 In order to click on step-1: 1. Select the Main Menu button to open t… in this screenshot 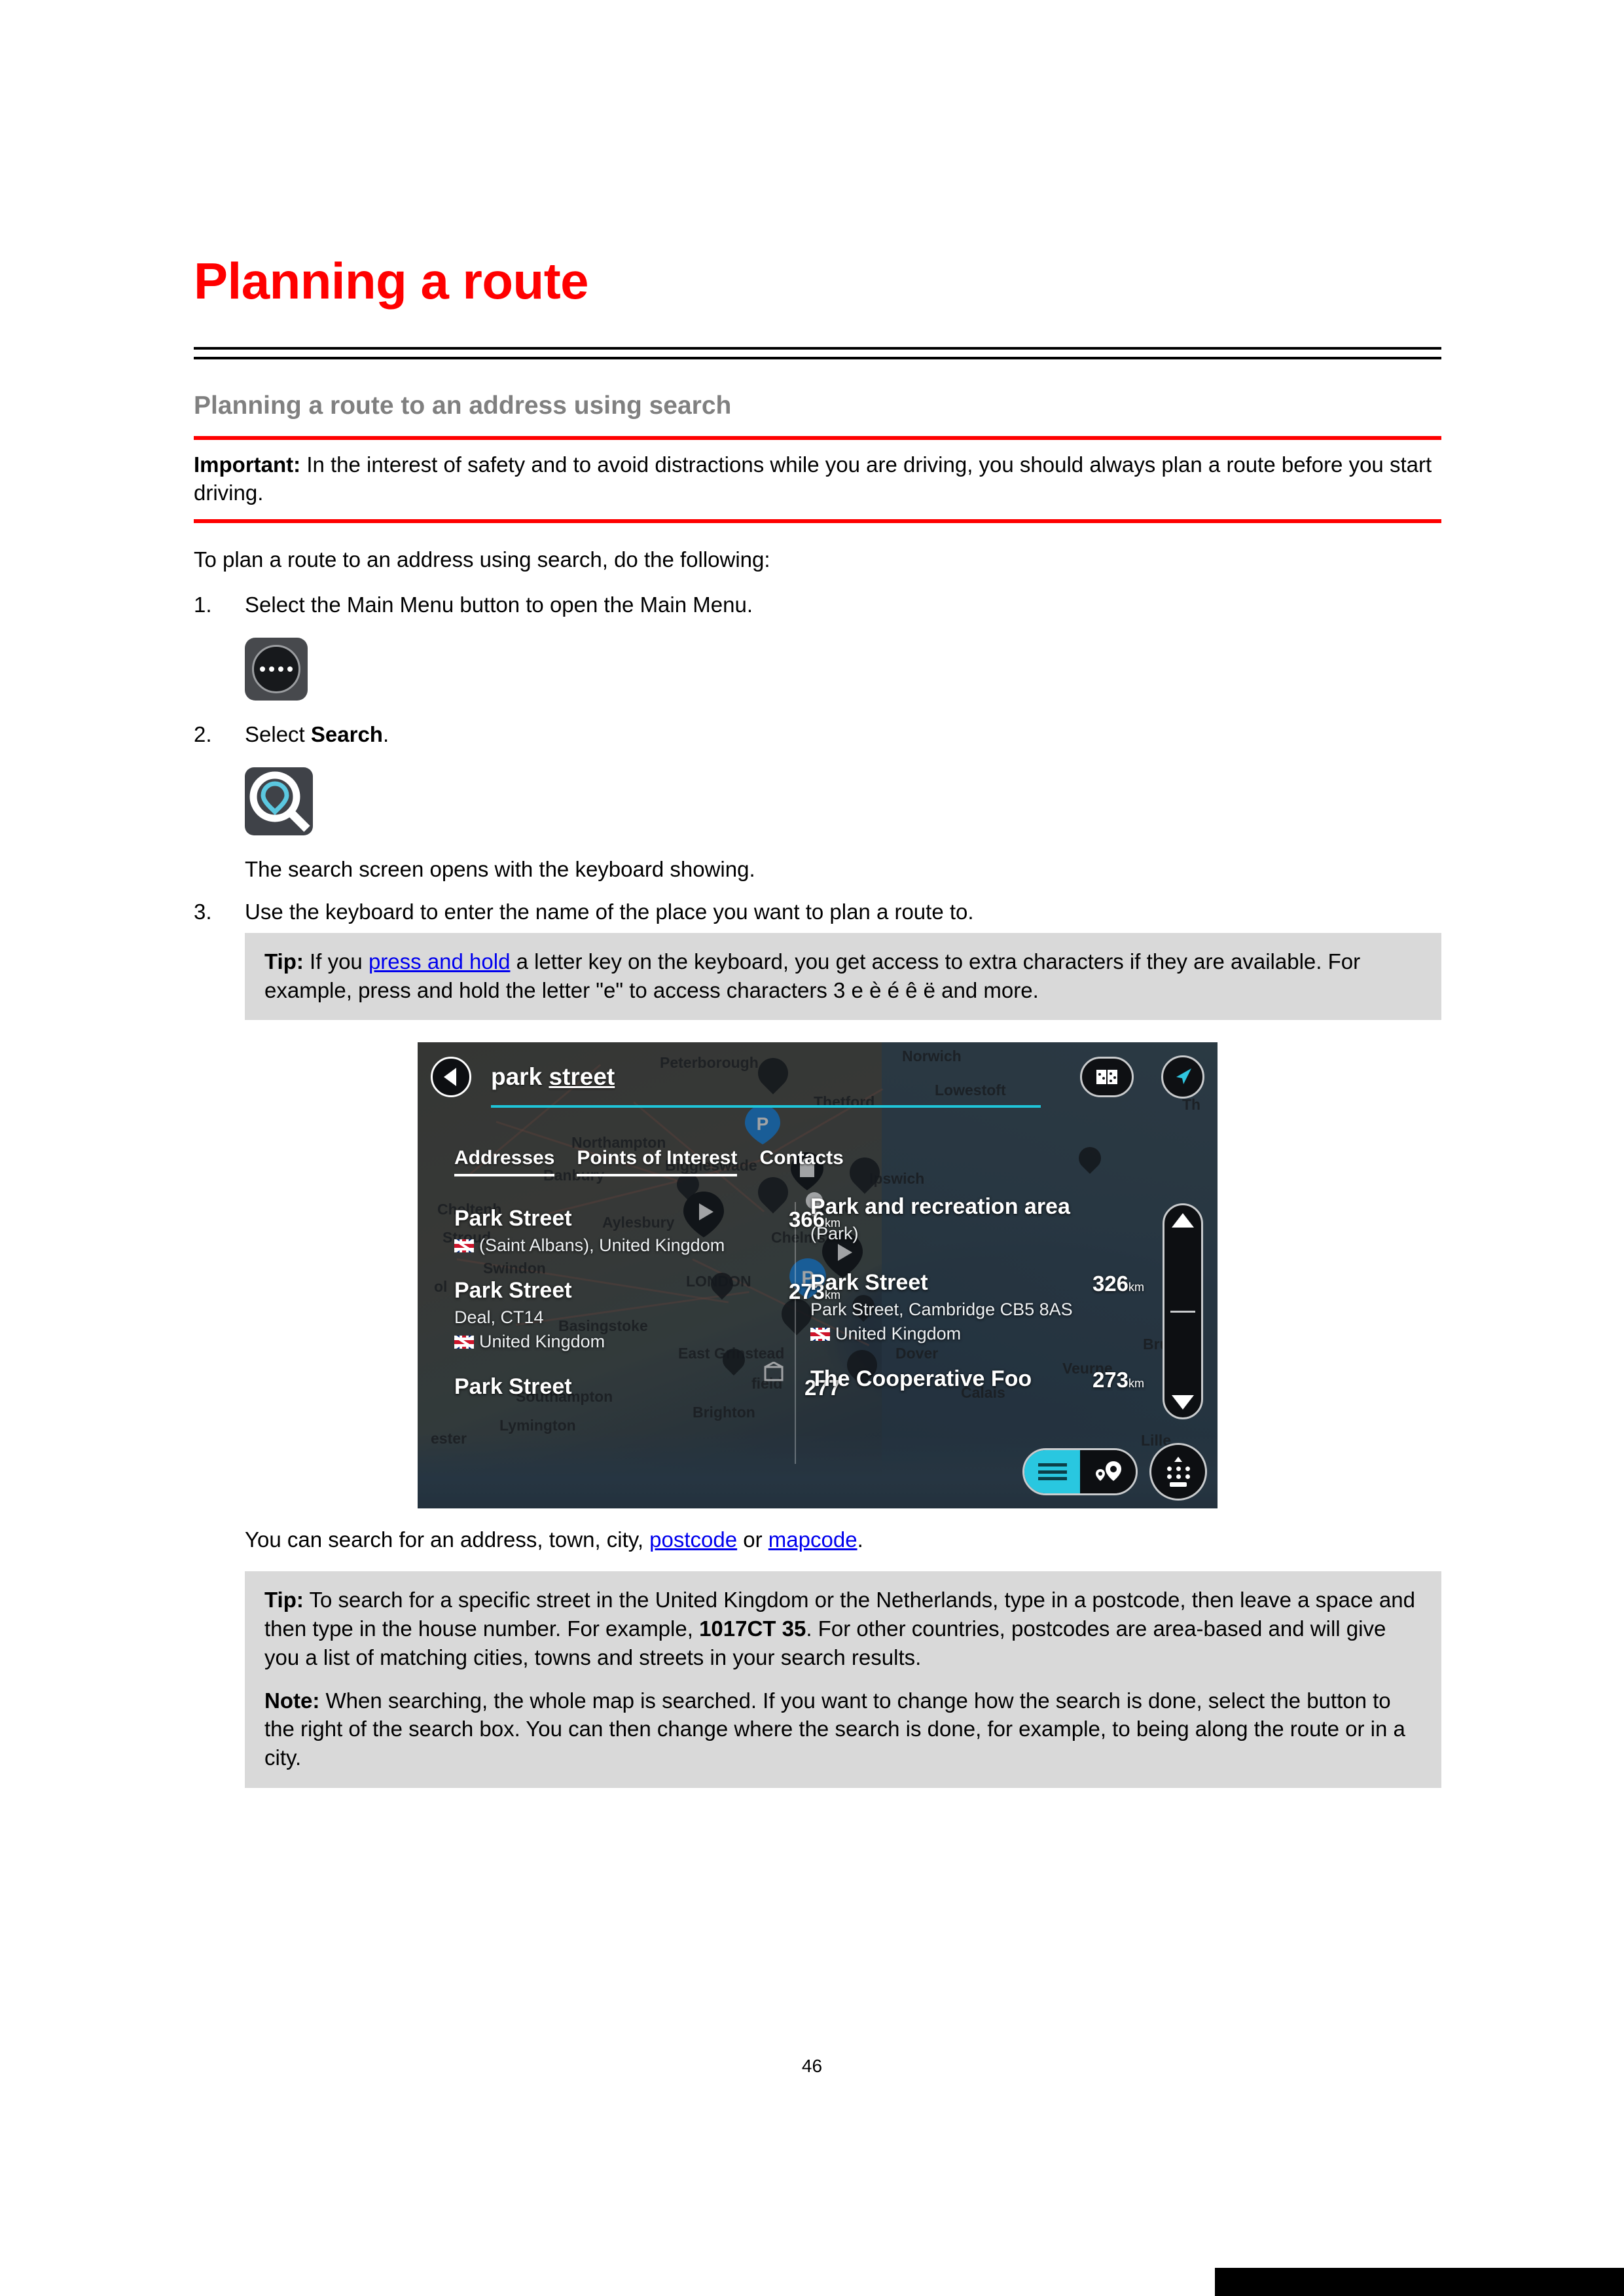, I will do `click(817, 605)`.